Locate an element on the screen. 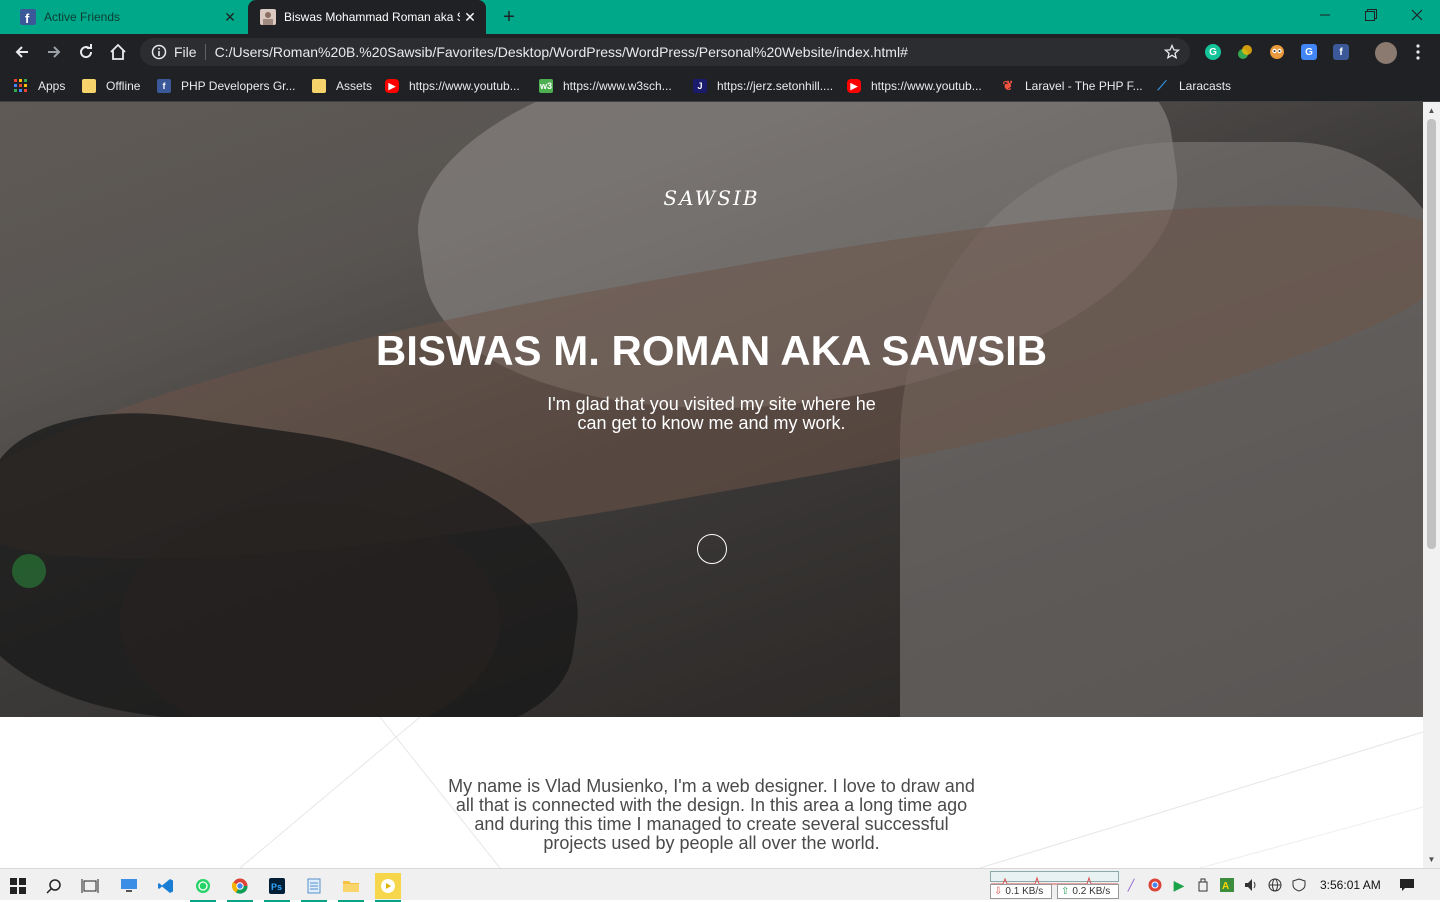 Image resolution: width=1440 pixels, height=902 pixels. this-pc-icon is located at coordinates (129, 886).